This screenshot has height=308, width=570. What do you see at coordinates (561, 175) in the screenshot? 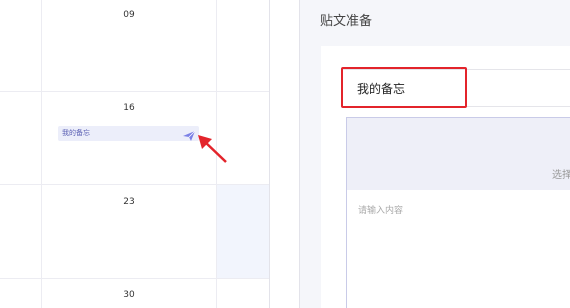
I see `upload-prompt-text: 选择` at bounding box center [561, 175].